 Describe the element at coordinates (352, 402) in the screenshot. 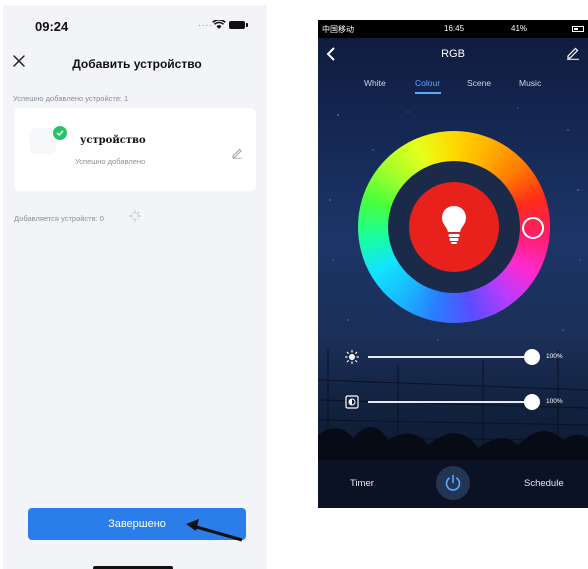

I see `contrast-icon` at that location.